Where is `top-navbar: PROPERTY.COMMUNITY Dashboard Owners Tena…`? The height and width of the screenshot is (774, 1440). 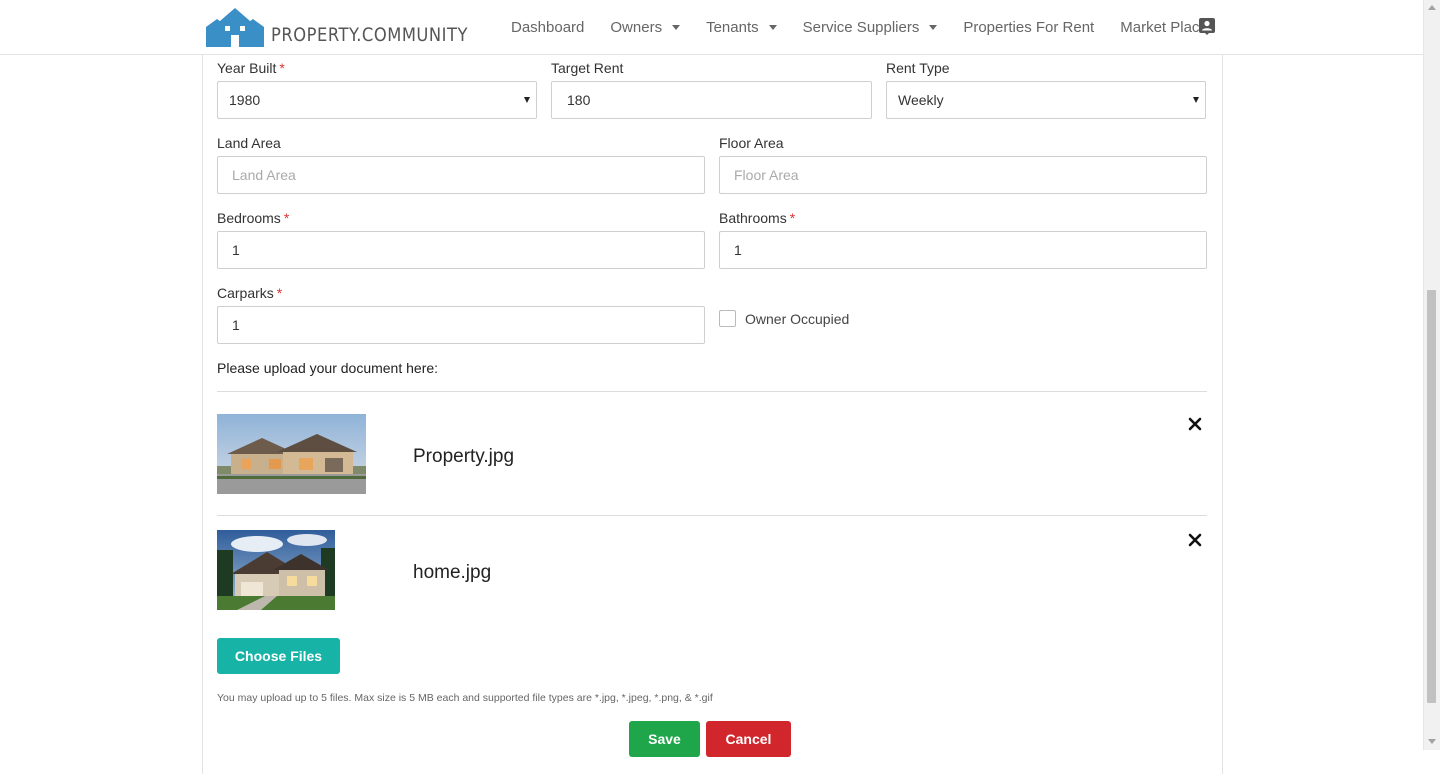 top-navbar: PROPERTY.COMMUNITY Dashboard Owners Tena… is located at coordinates (711, 27).